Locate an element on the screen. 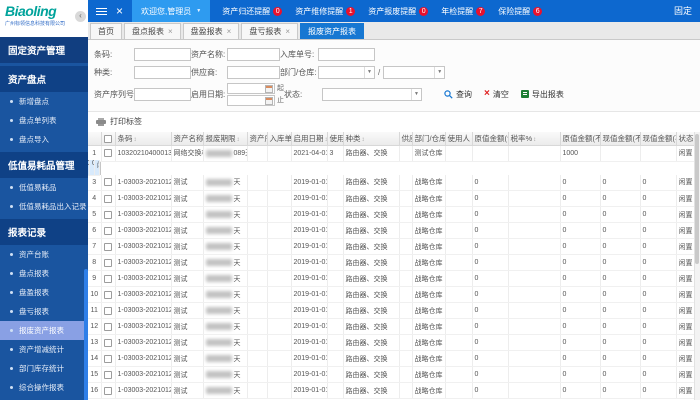  tab-盘点报表: 盘点报表 × is located at coordinates (152, 31).